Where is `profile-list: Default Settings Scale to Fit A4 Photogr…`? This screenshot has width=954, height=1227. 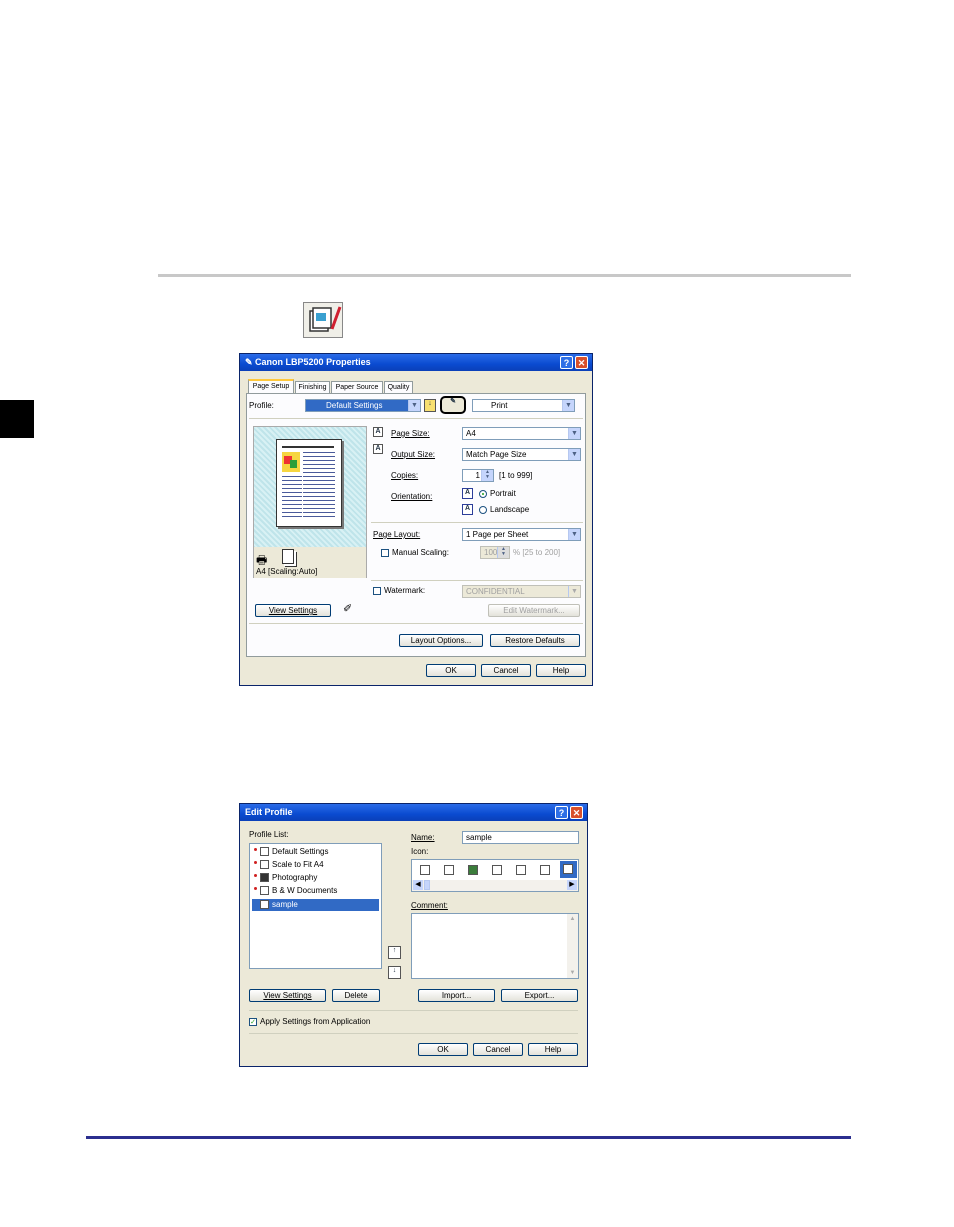 profile-list: Default Settings Scale to Fit A4 Photogr… is located at coordinates (315, 906).